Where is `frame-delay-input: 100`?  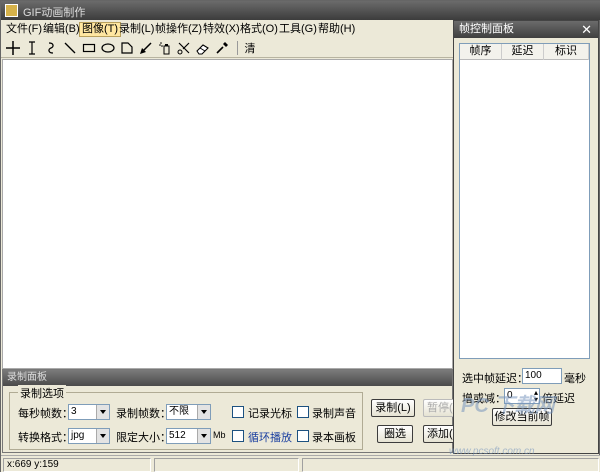
frame-delay-input: 100 is located at coordinates (542, 376).